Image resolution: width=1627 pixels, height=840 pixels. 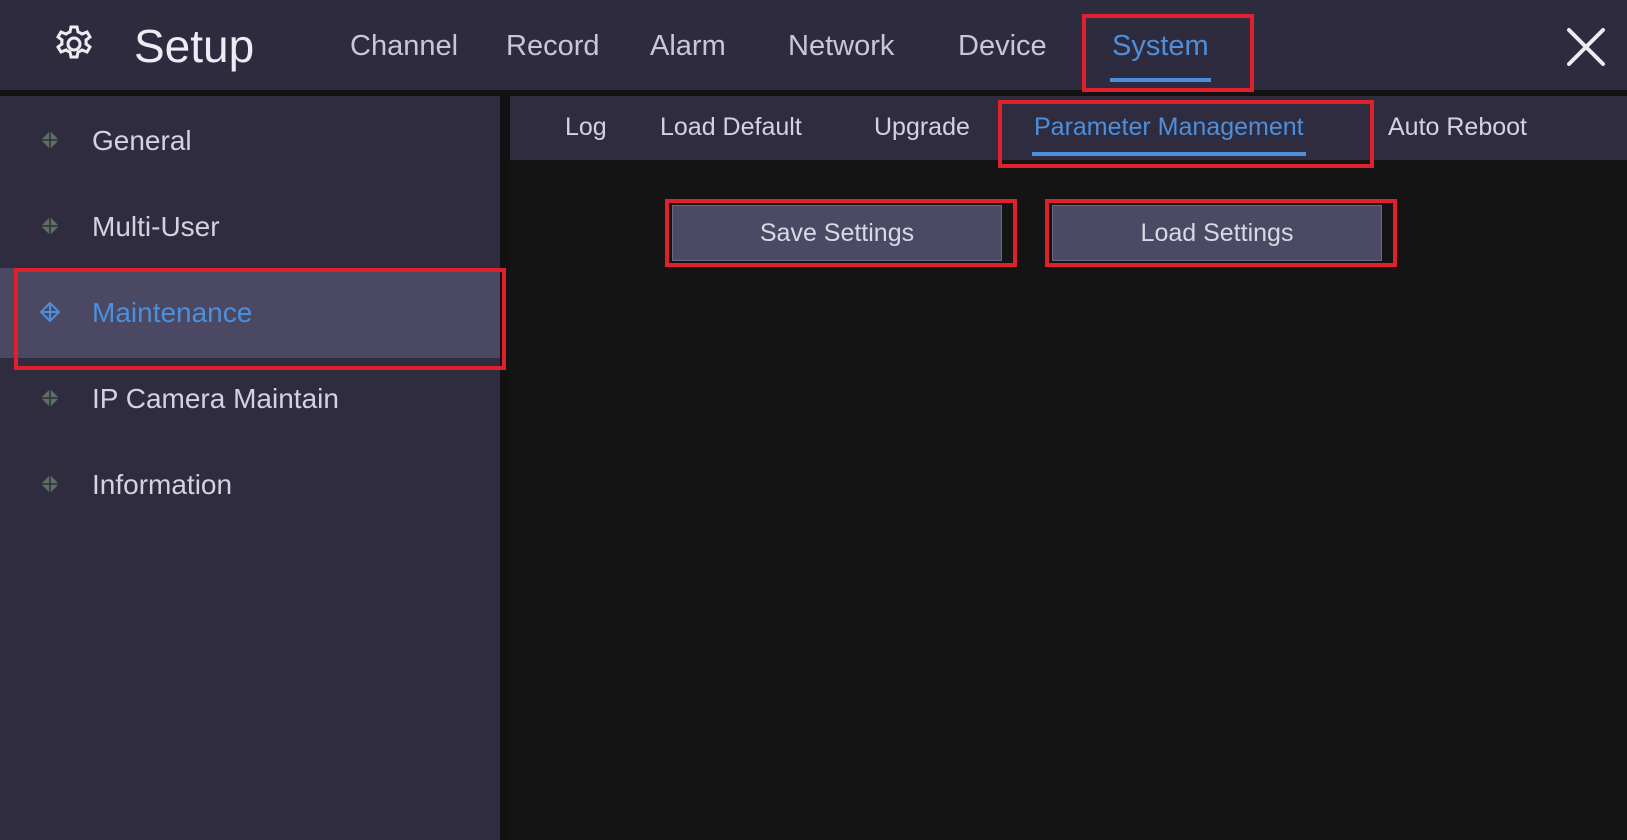 I want to click on subtab-log: Log, so click(x=586, y=127).